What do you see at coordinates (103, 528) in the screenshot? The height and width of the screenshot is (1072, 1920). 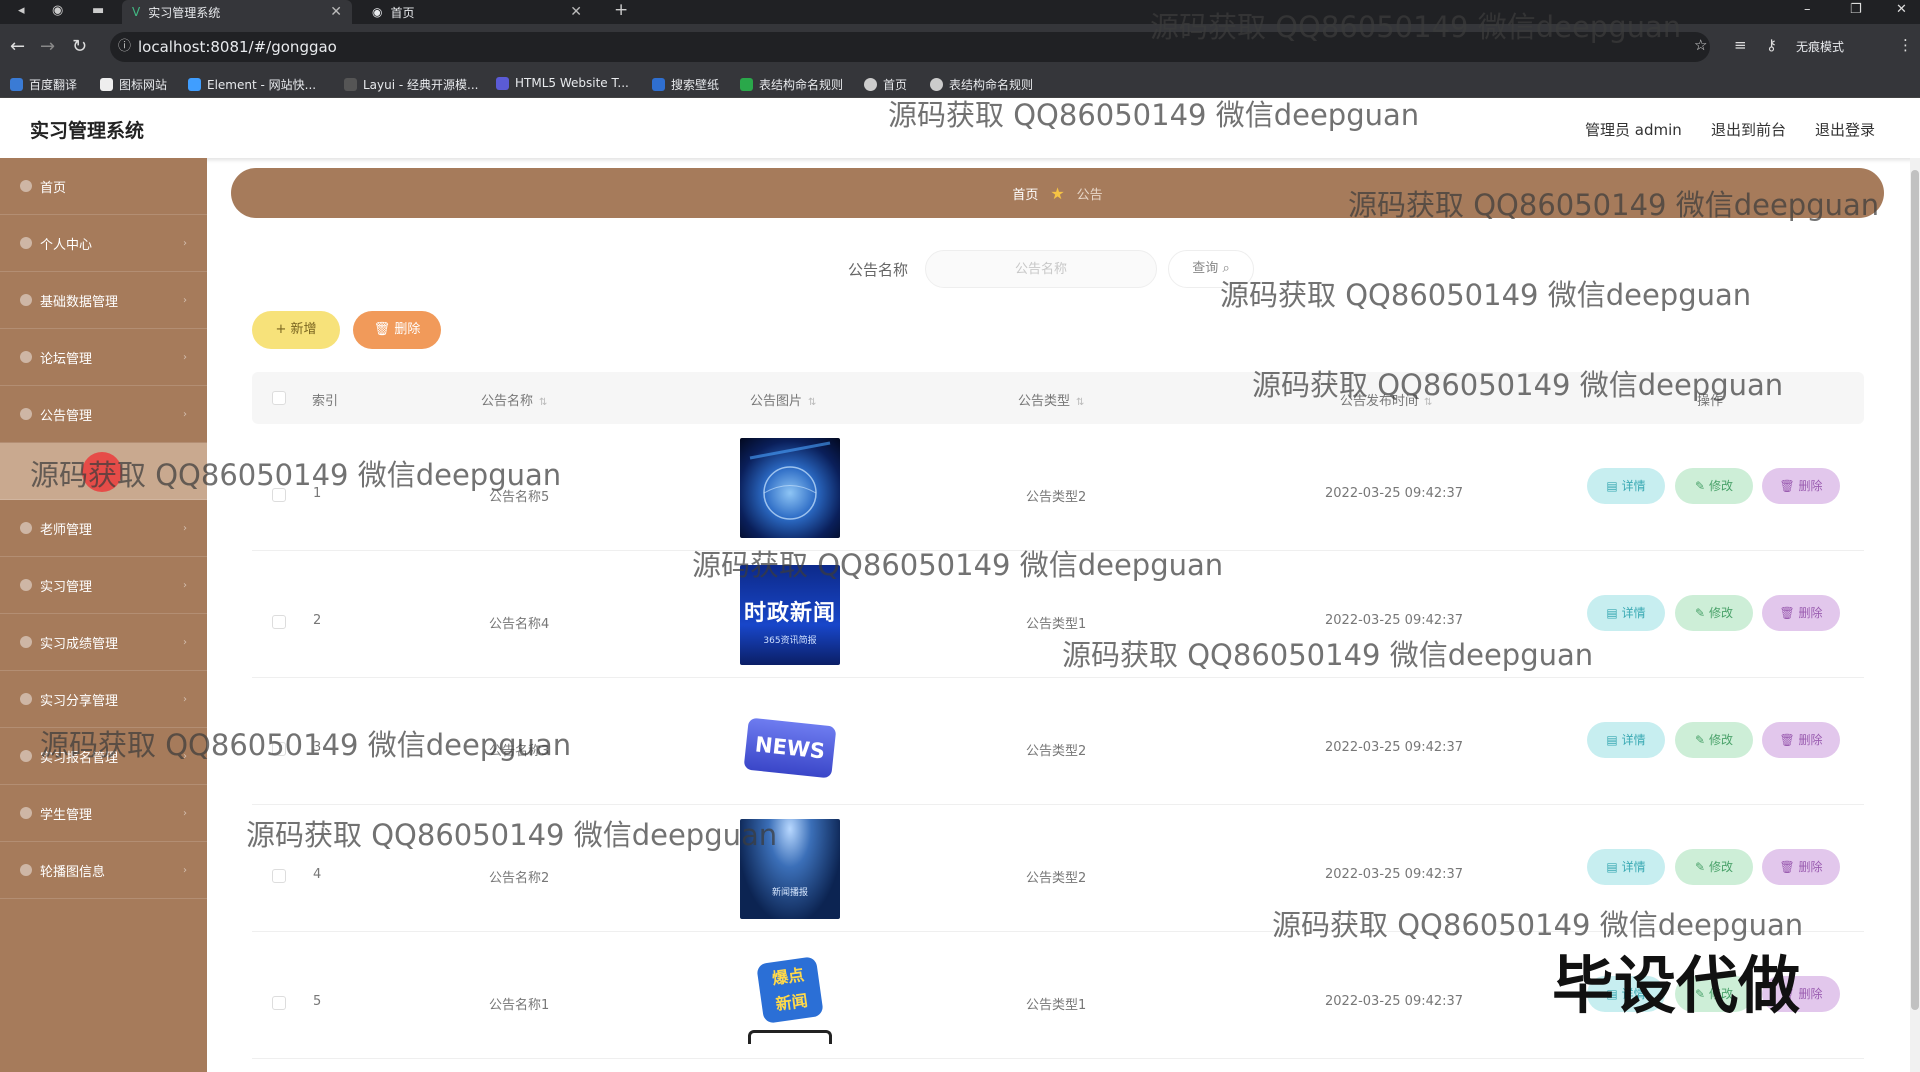 I see `sidebar-item-teacher: 老师管理 ›` at bounding box center [103, 528].